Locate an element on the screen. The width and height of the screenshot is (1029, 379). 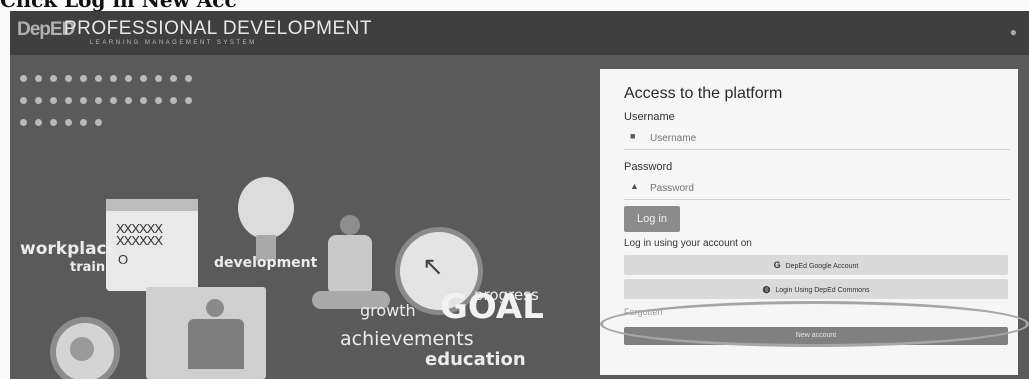
password-label: Password is located at coordinates (648, 167).